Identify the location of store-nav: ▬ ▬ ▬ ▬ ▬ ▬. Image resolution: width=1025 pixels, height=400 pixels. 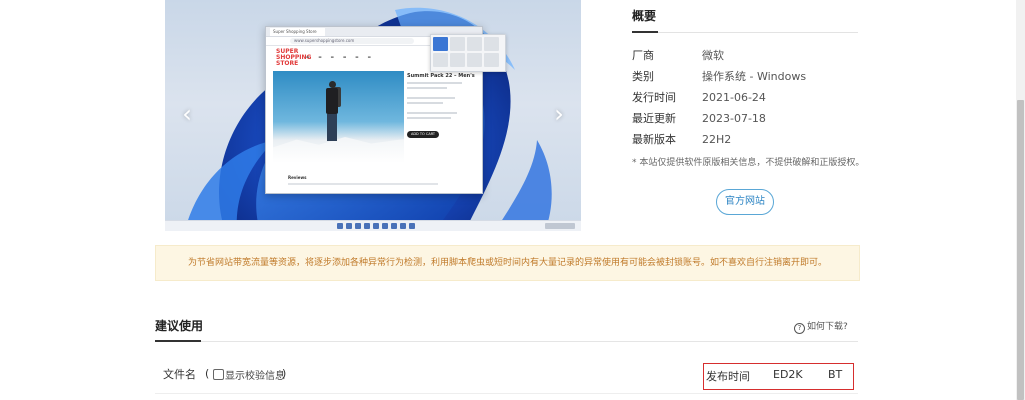
(338, 57).